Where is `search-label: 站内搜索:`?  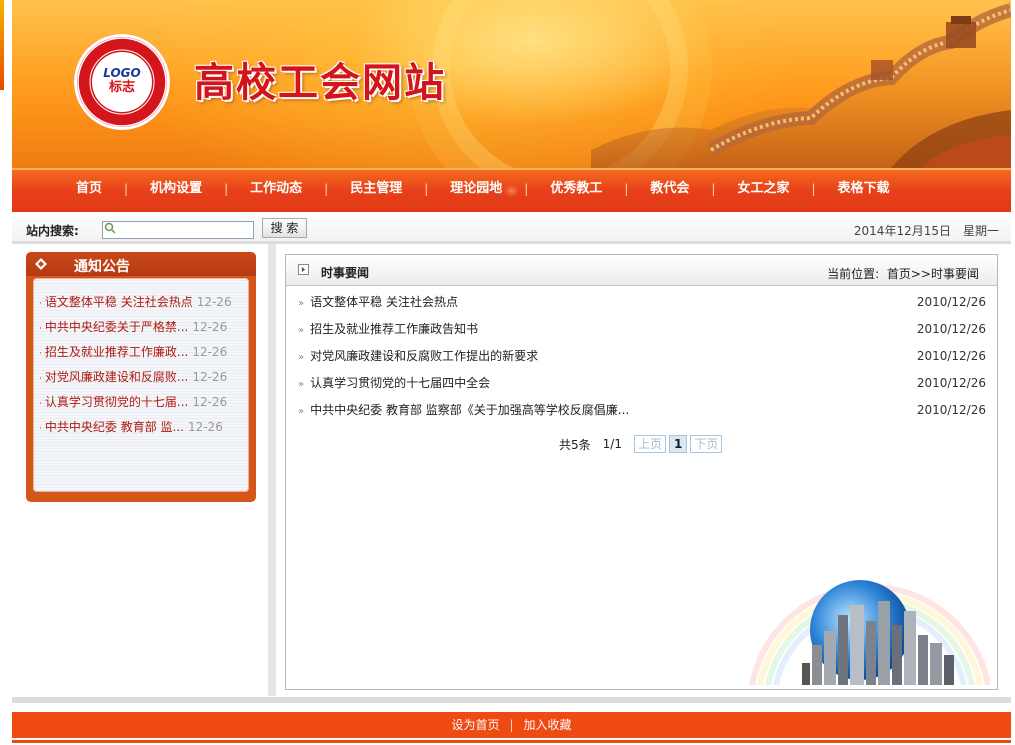
search-label: 站内搜索: is located at coordinates (52, 231).